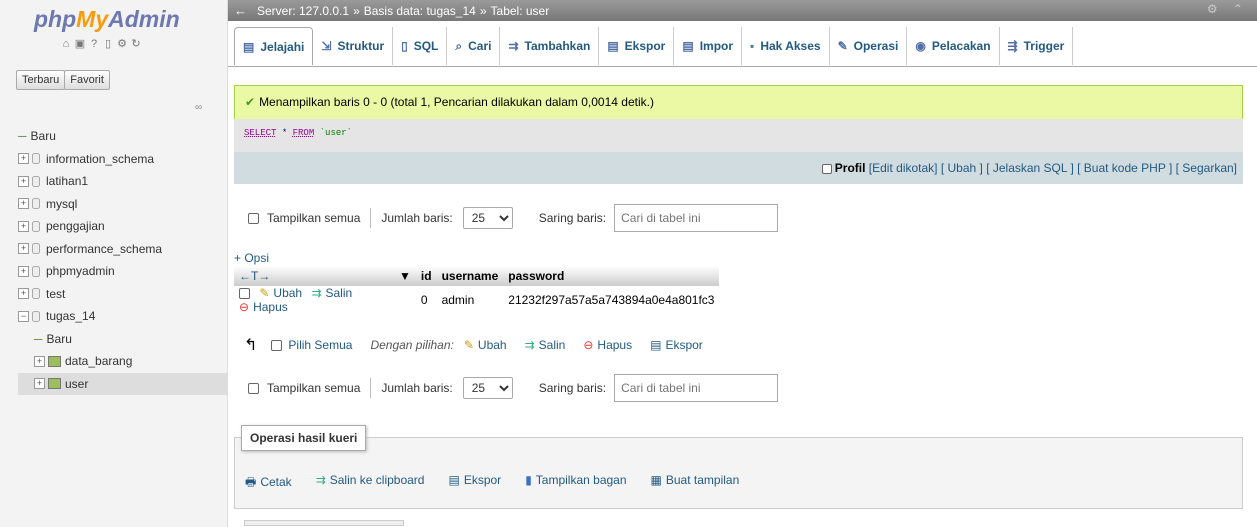  What do you see at coordinates (244, 294) in the screenshot?
I see `row-checkbox` at bounding box center [244, 294].